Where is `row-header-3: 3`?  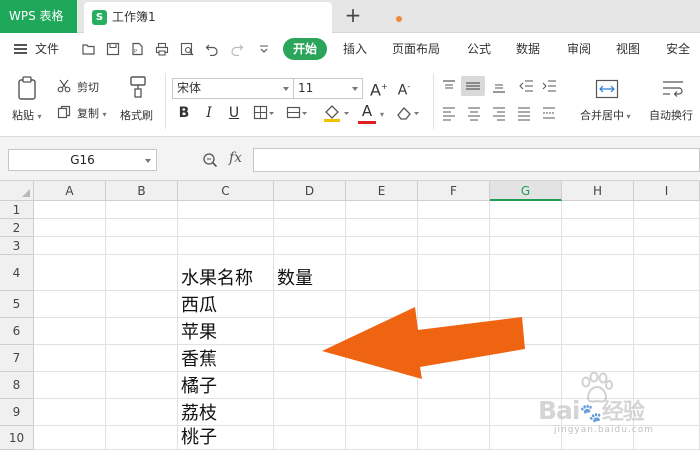
row-header-3: 3 is located at coordinates (17, 246).